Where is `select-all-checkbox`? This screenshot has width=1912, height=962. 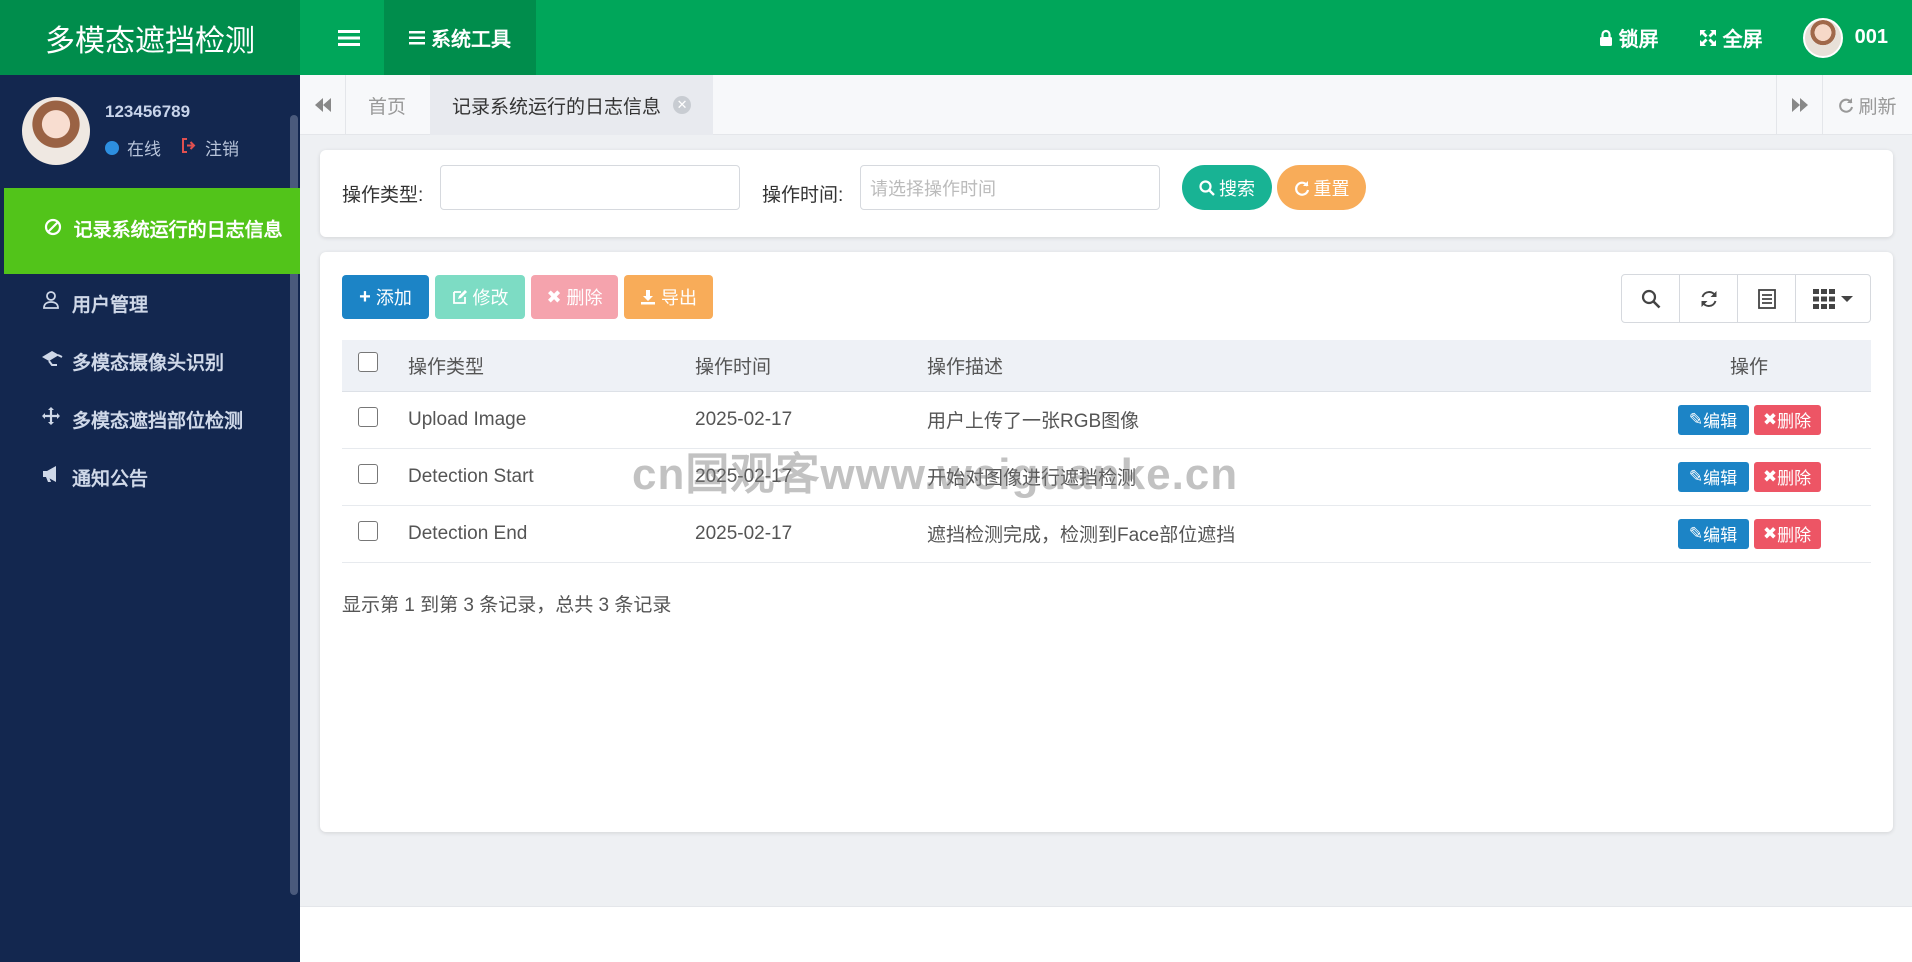
select-all-checkbox is located at coordinates (368, 362).